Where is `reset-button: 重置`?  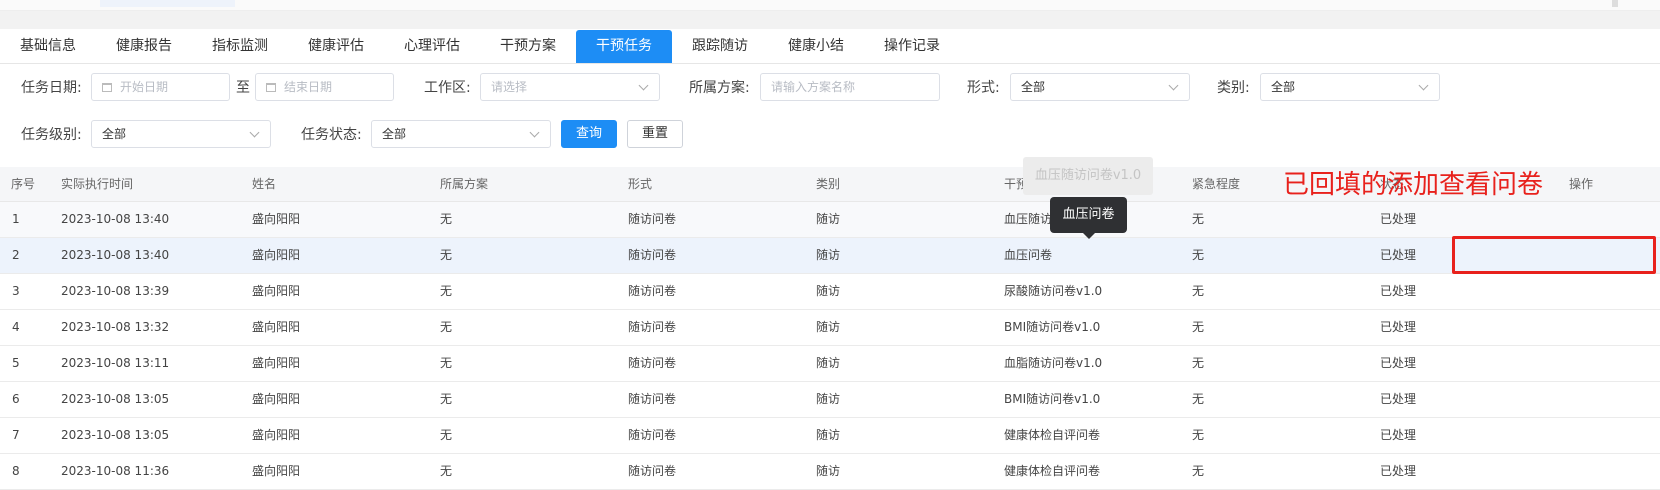 reset-button: 重置 is located at coordinates (655, 134).